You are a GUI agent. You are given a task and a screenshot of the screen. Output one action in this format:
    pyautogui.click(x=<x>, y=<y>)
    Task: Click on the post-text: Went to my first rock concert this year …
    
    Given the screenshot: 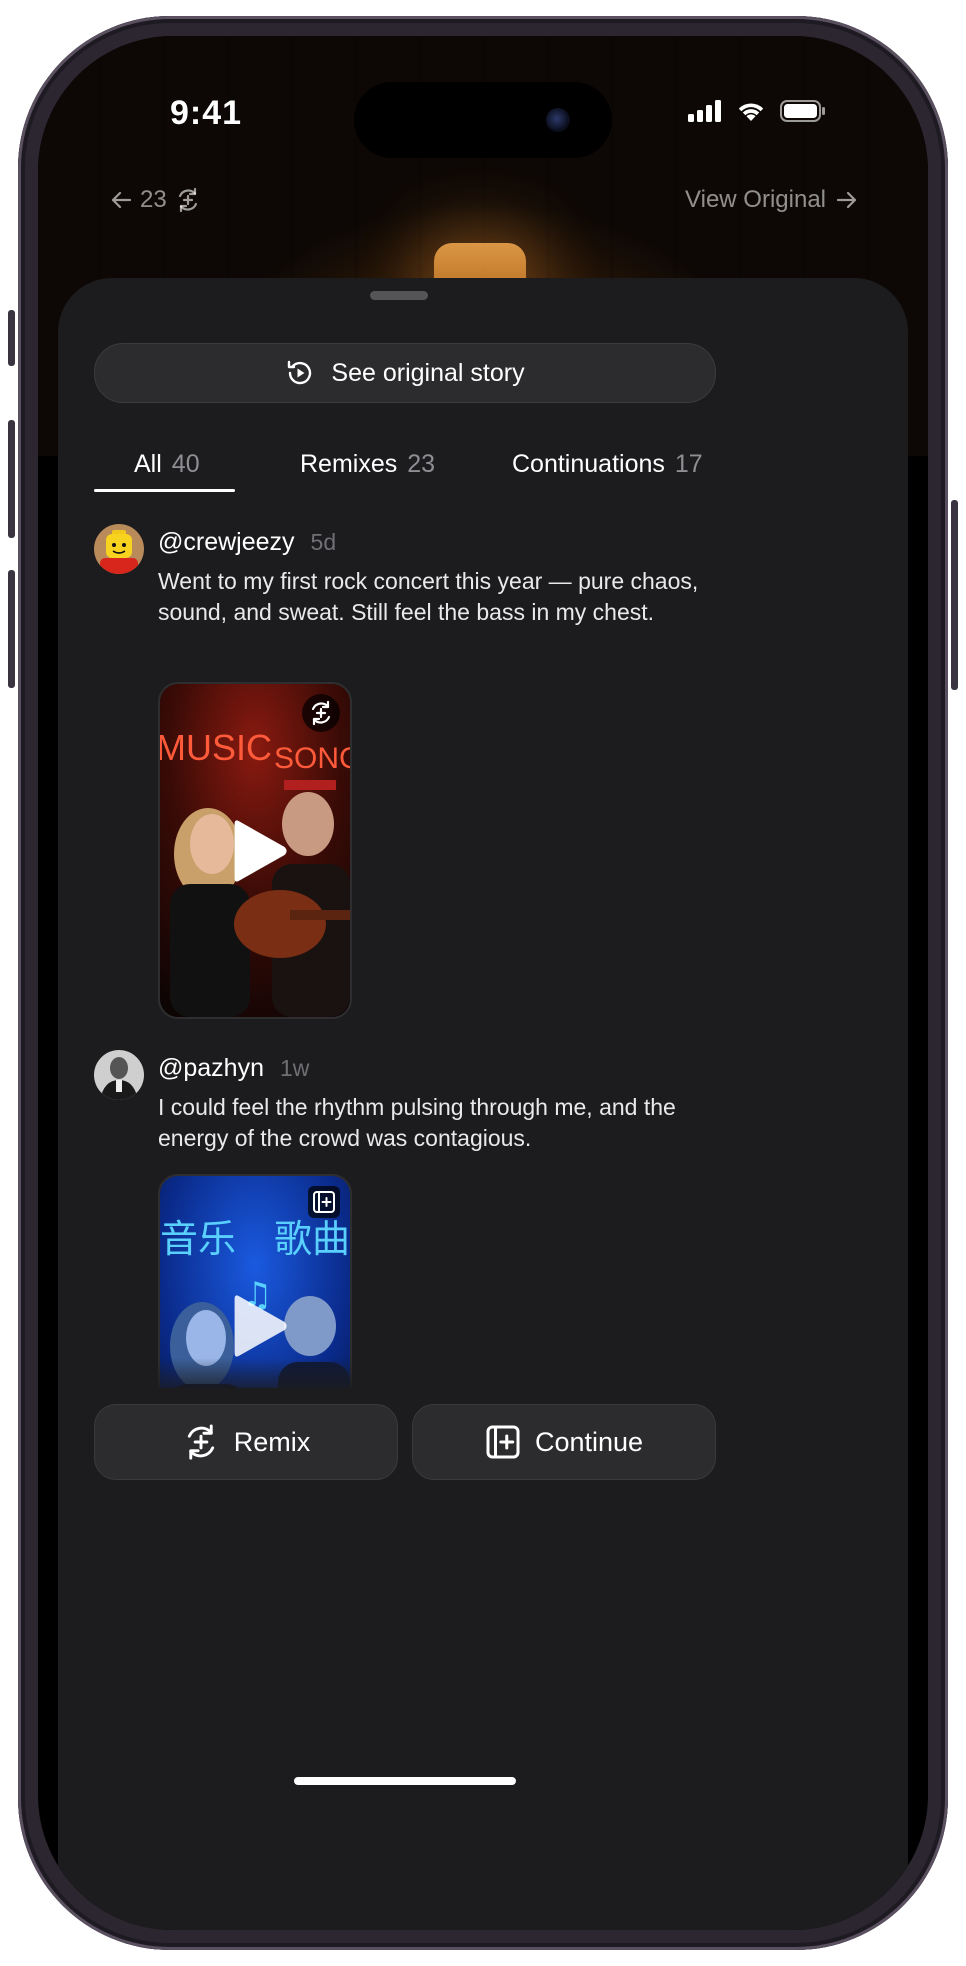 What is the action you would take?
    pyautogui.click(x=428, y=596)
    